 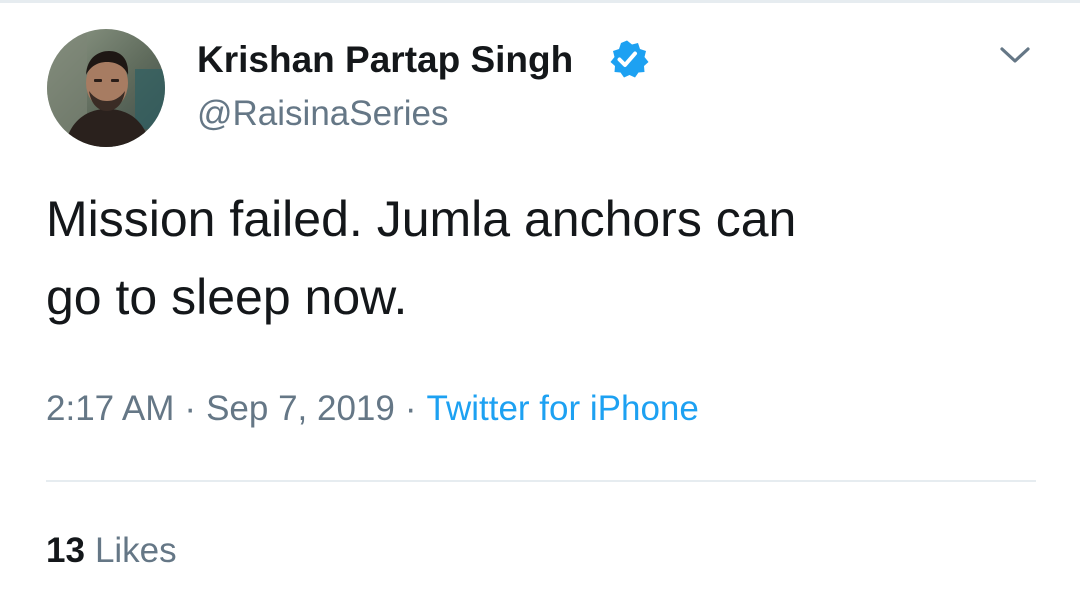 What do you see at coordinates (300, 408) in the screenshot?
I see `tweet-date: Sep 7, 2019` at bounding box center [300, 408].